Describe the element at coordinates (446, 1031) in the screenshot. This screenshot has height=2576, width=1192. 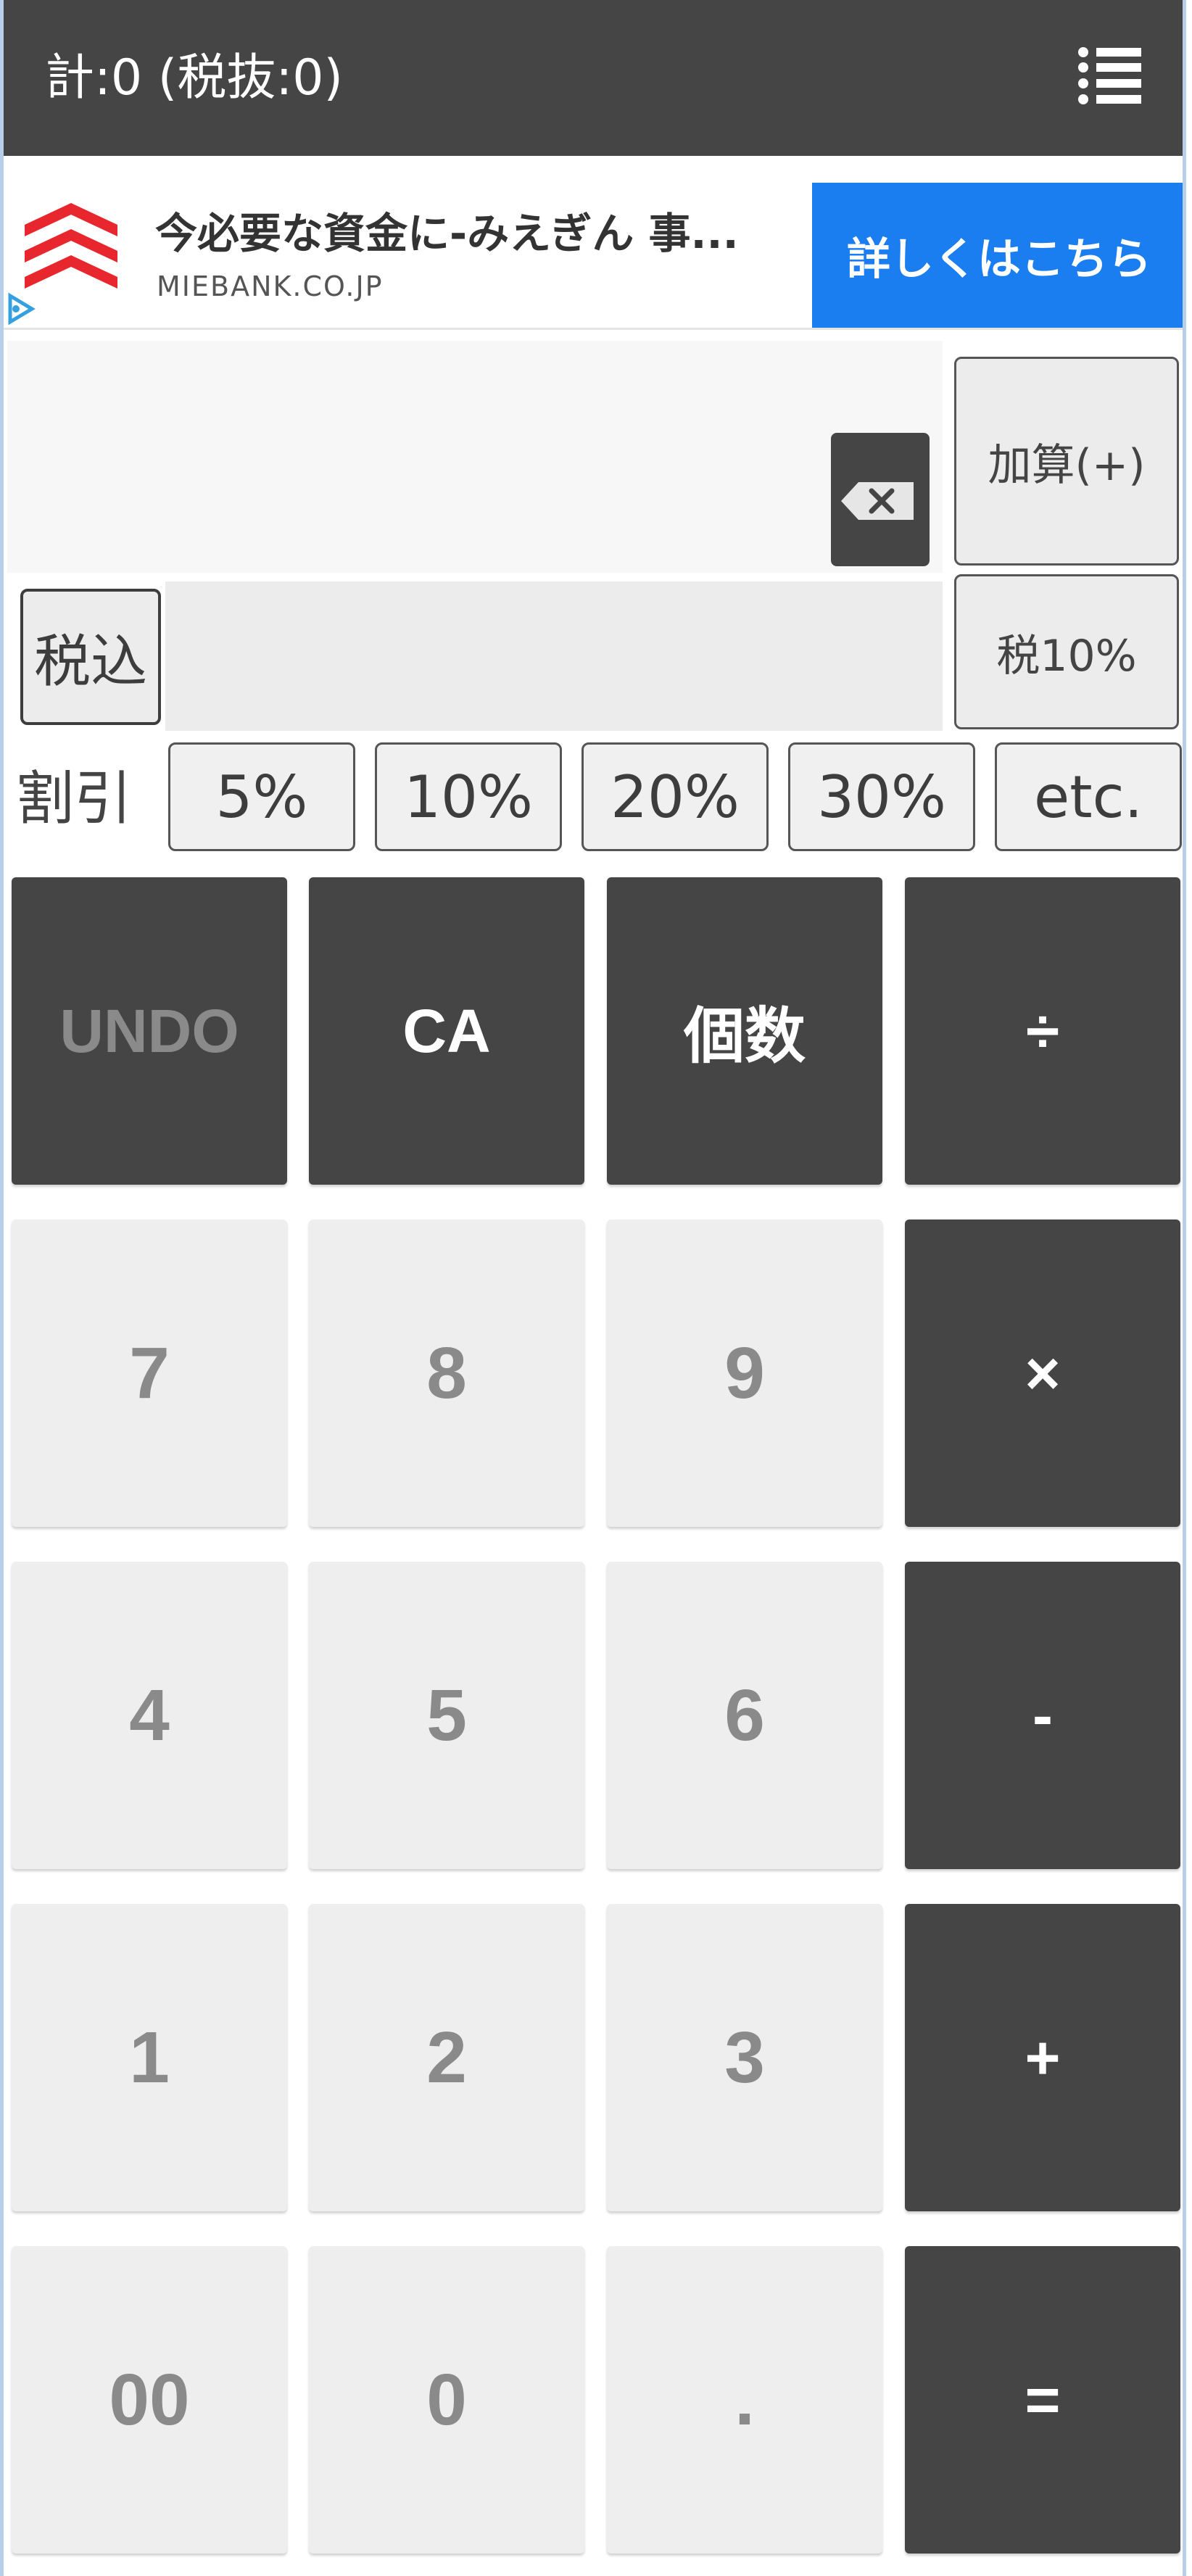
I see `clear-all-button: CA` at that location.